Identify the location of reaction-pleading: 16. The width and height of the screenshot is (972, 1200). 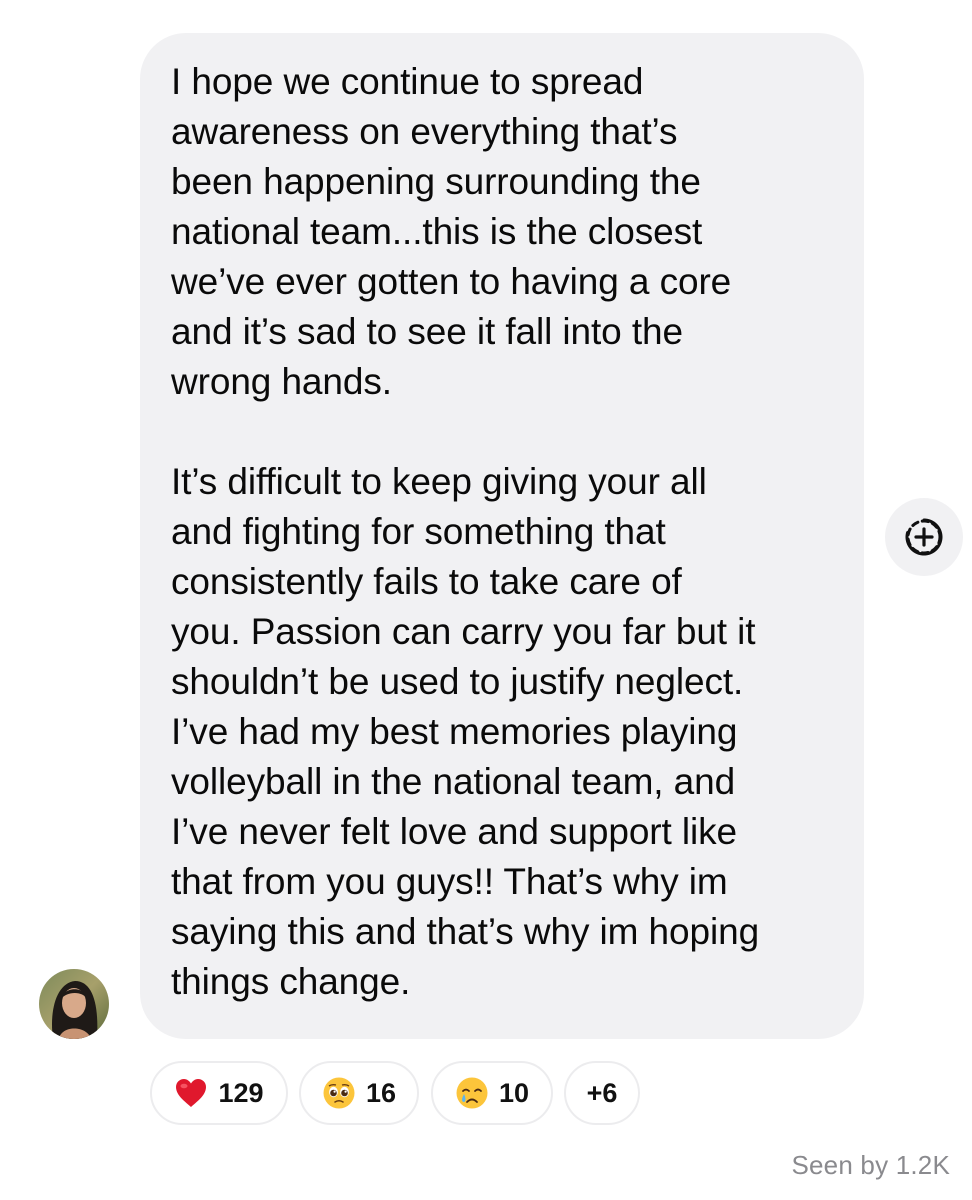
(359, 1093).